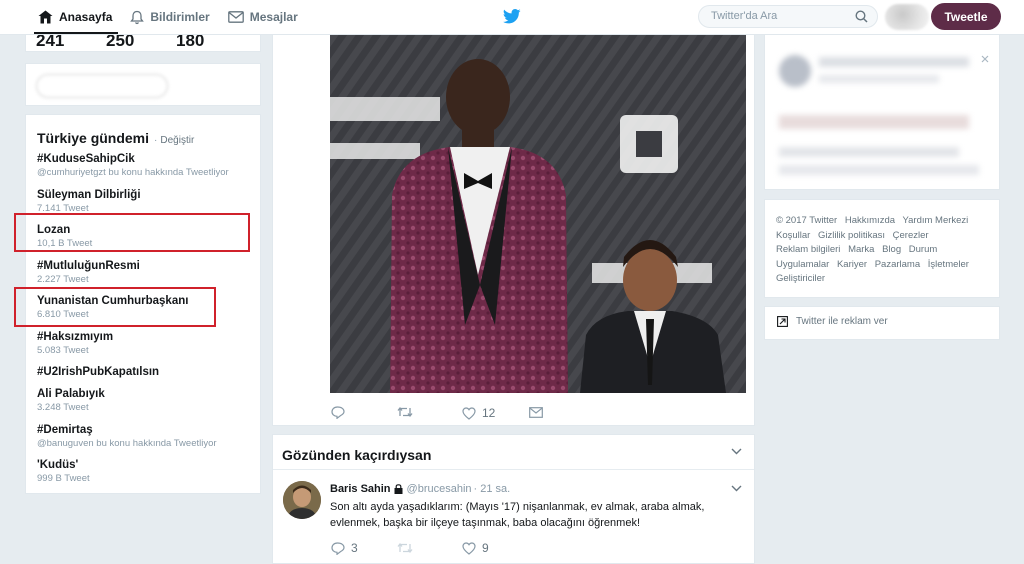 The height and width of the screenshot is (564, 1024). What do you see at coordinates (177, 140) in the screenshot?
I see `trends-change-link: Değiştir` at bounding box center [177, 140].